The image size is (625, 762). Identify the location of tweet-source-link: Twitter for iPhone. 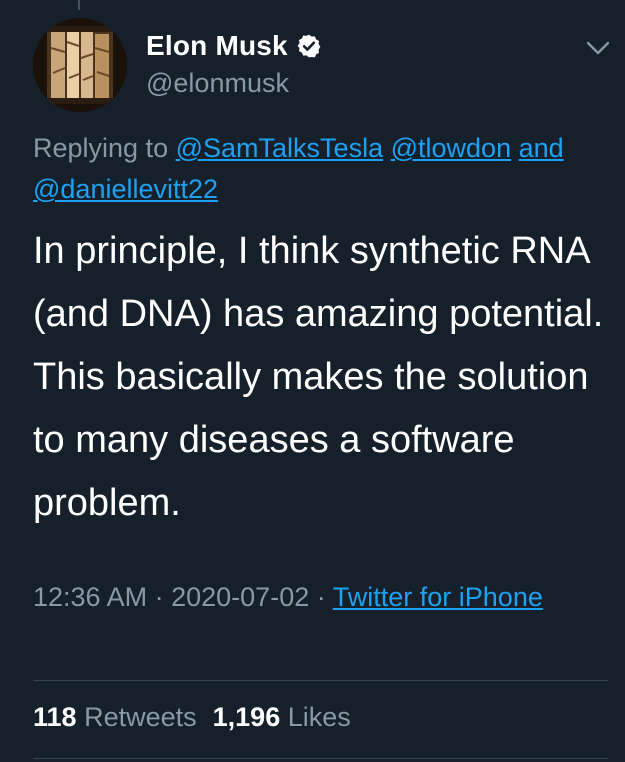
(438, 597).